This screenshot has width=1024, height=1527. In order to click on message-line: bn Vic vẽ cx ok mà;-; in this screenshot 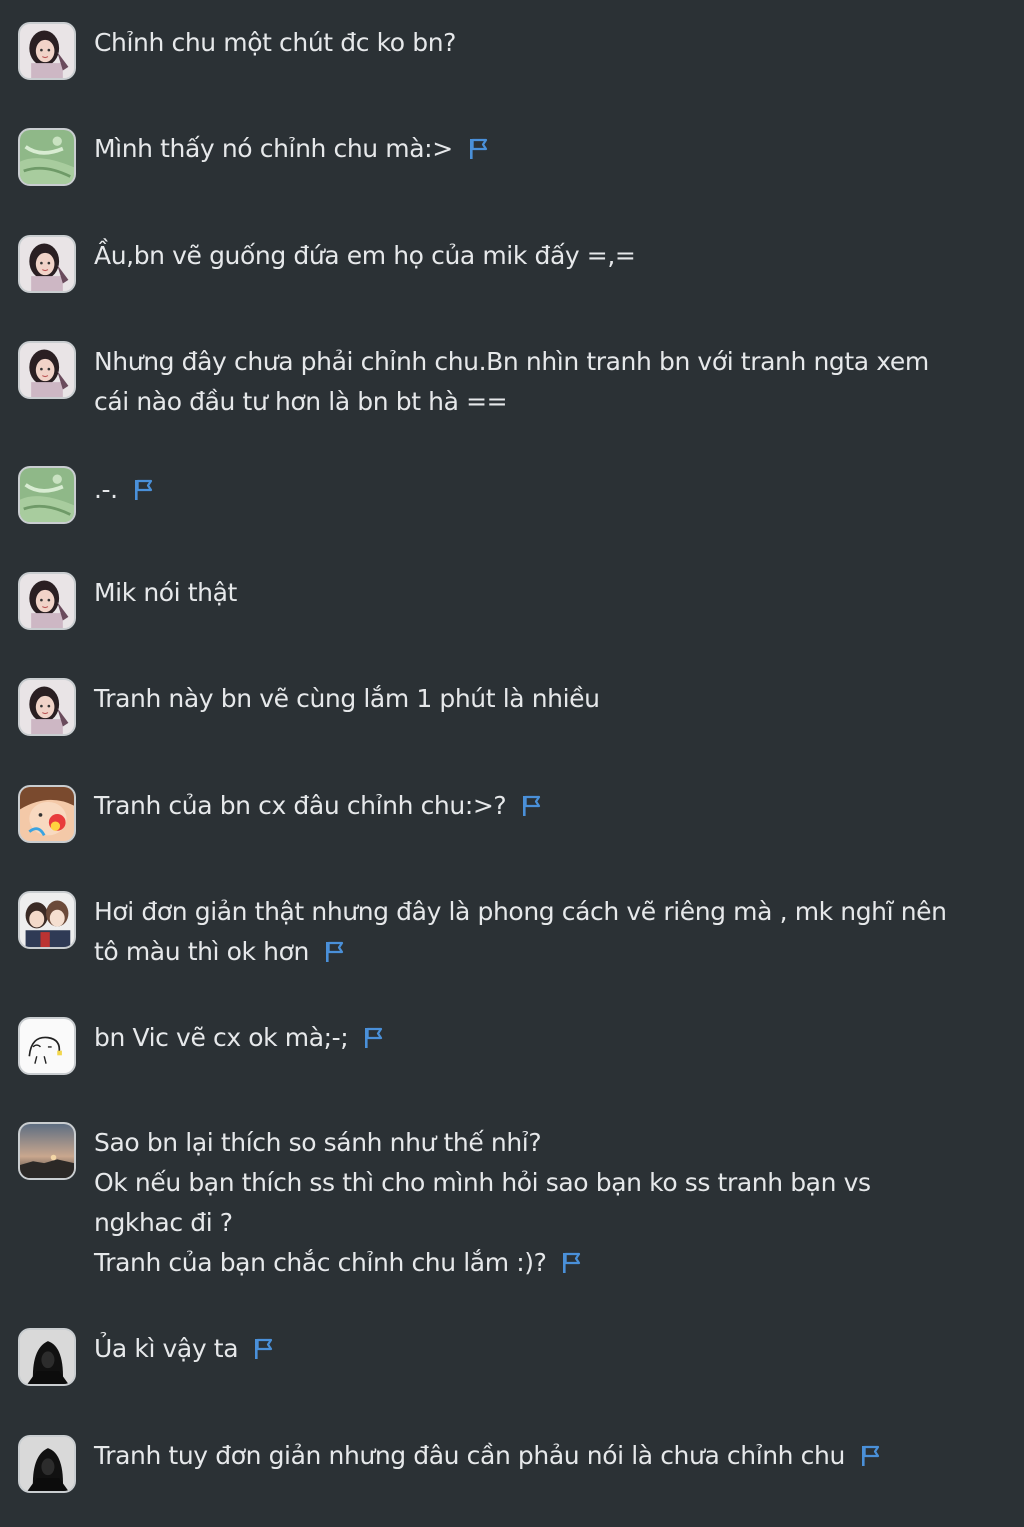, I will do `click(550, 1038)`.